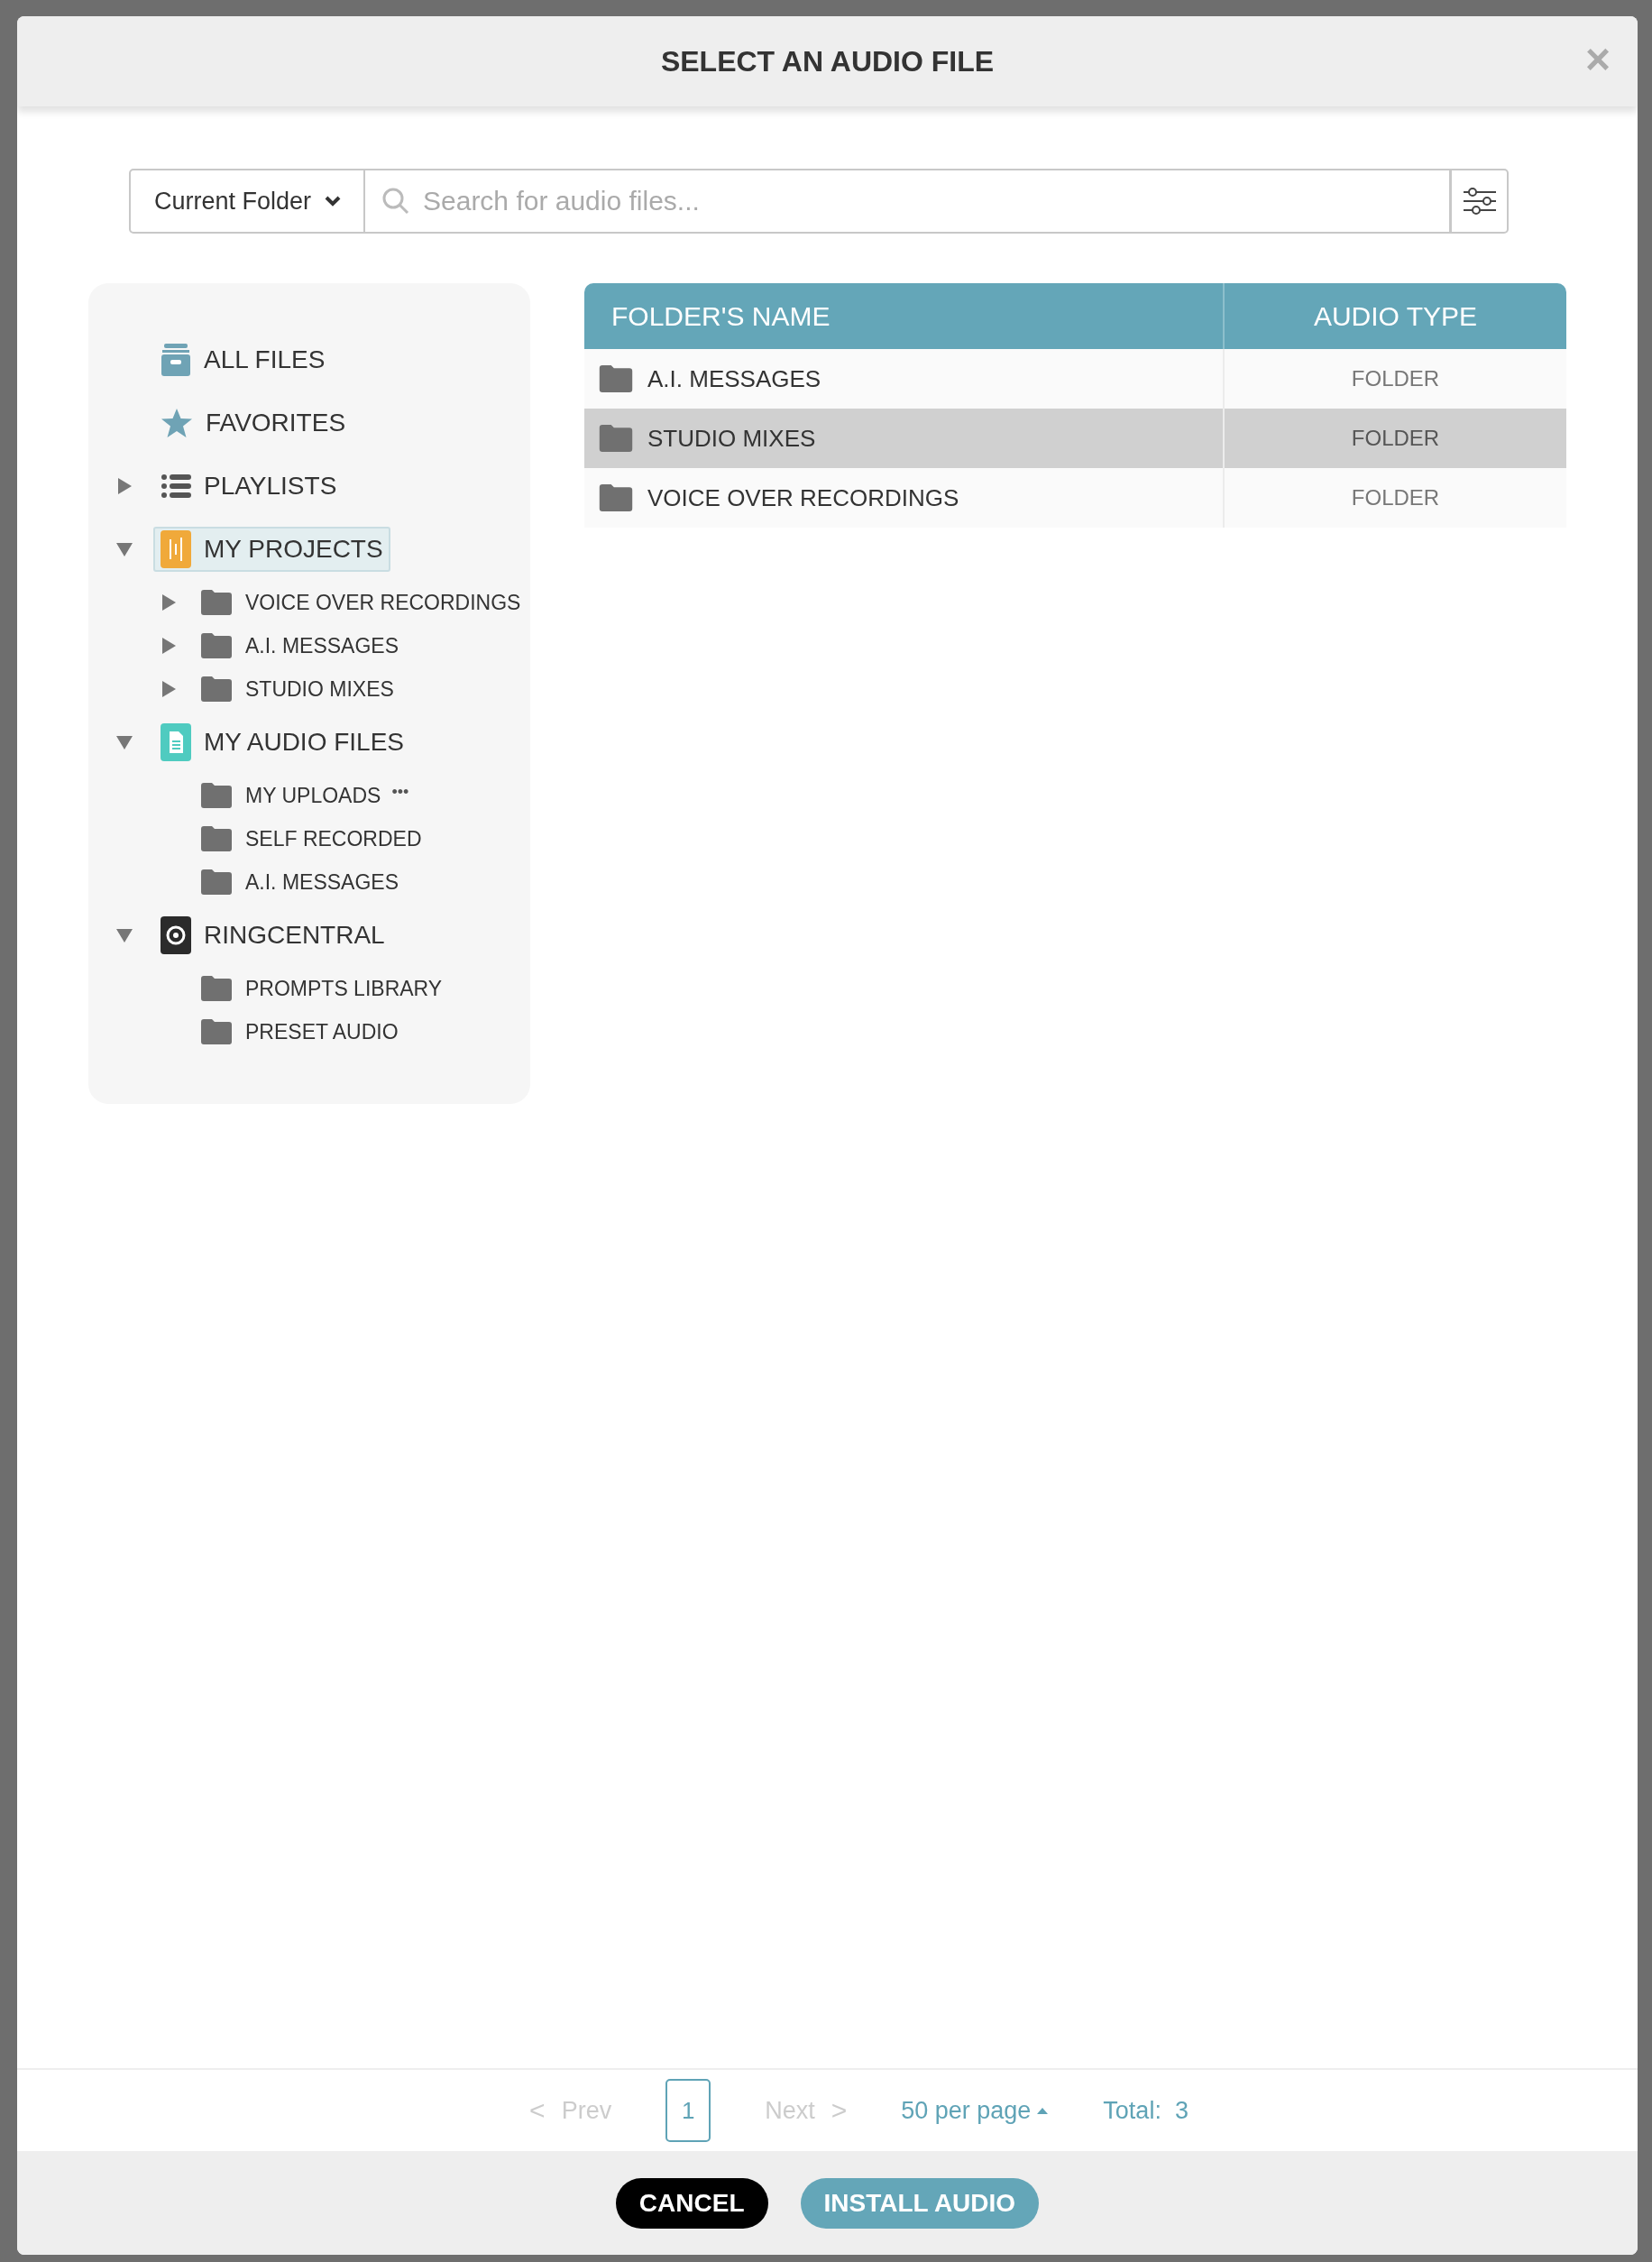 The height and width of the screenshot is (2262, 1652). What do you see at coordinates (271, 549) in the screenshot?
I see `sidebar-item: MY PROJECTS` at bounding box center [271, 549].